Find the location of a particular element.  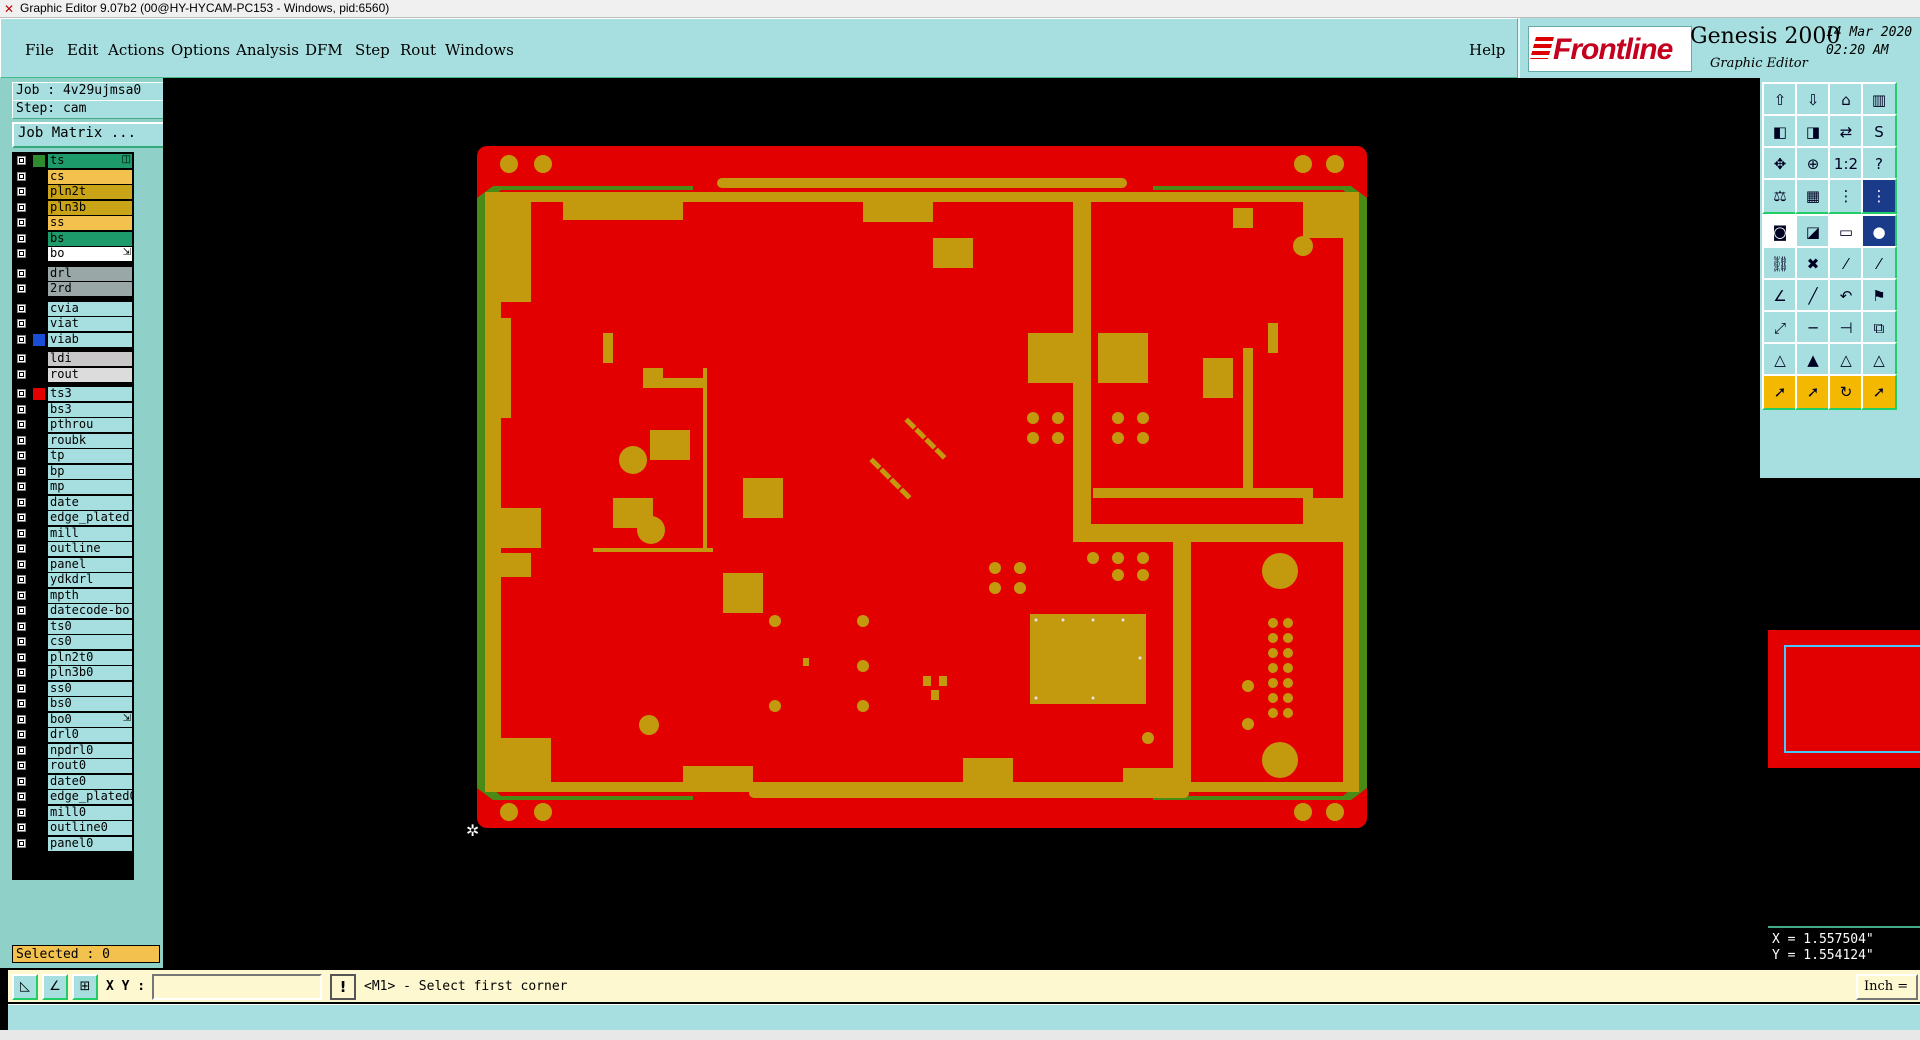

layer-name: mill0 is located at coordinates (90, 812).